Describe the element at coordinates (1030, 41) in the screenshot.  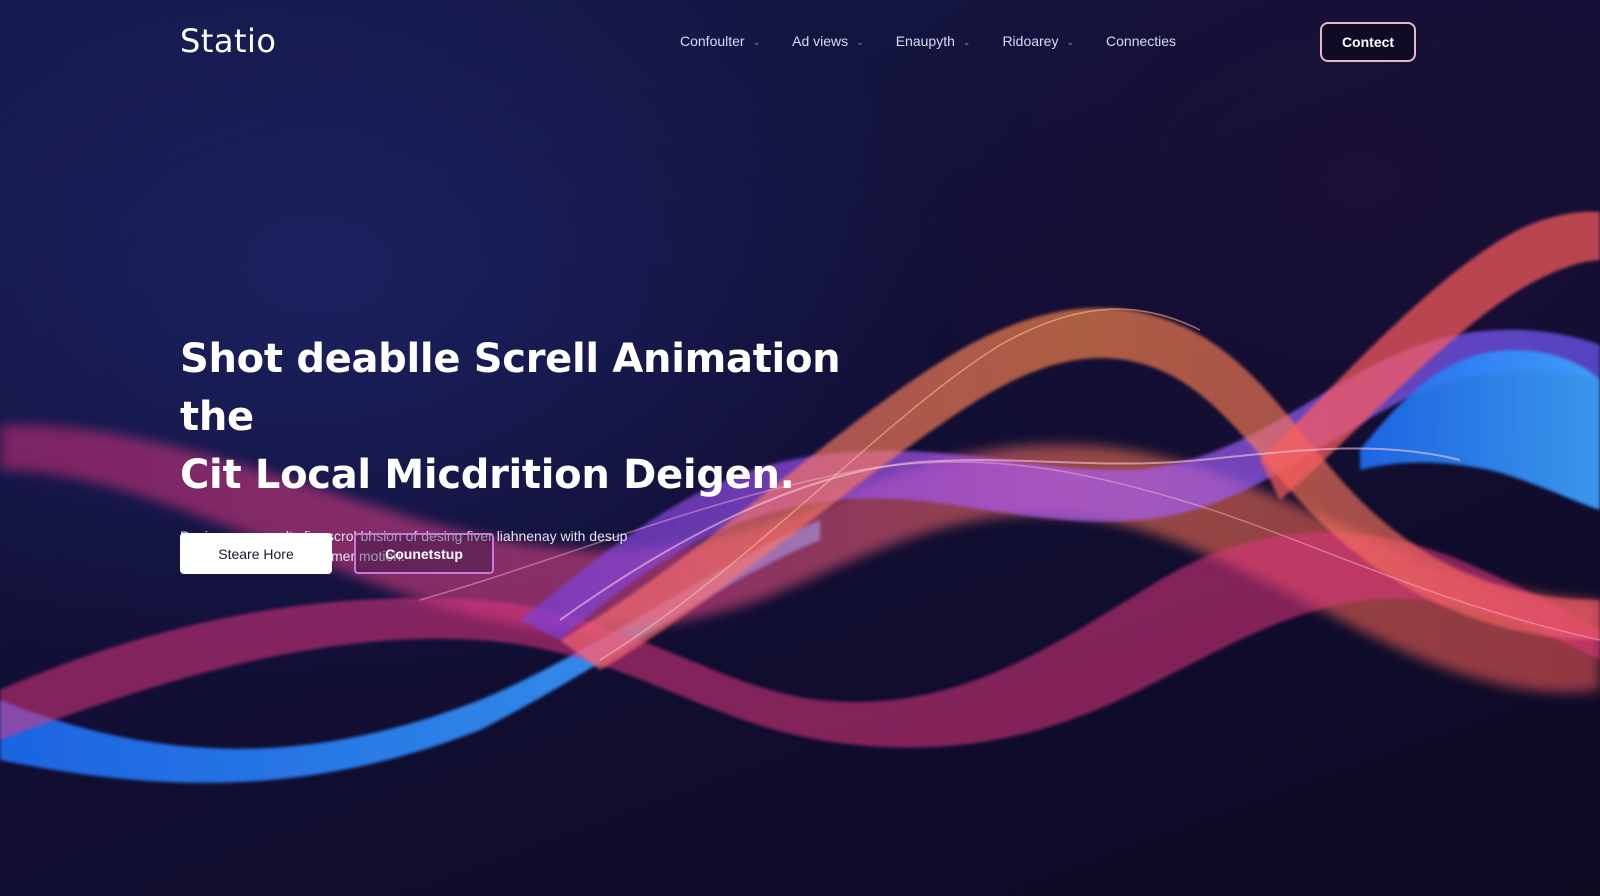
I see `nav-item-label: Ridoarey` at that location.